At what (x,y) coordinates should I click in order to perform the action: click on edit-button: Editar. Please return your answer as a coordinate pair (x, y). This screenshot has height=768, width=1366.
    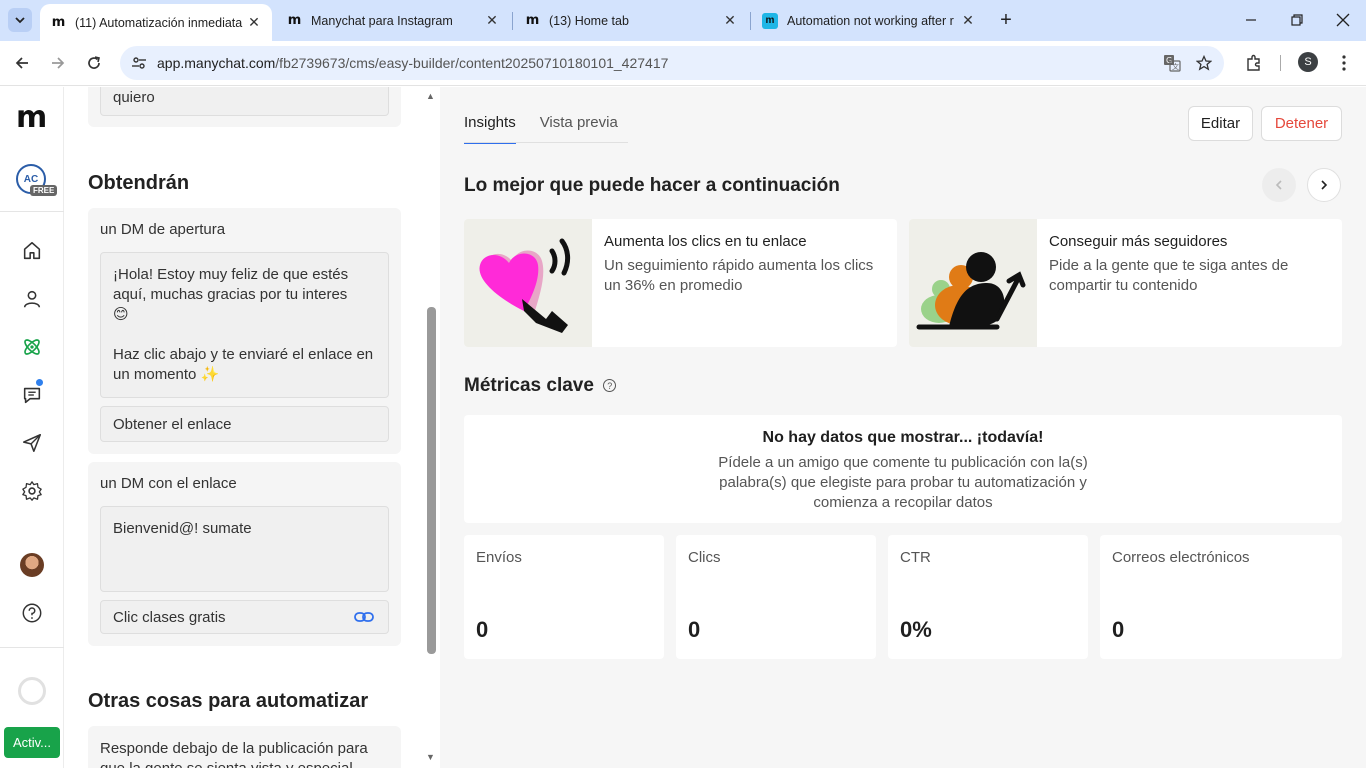
    Looking at the image, I should click on (1220, 123).